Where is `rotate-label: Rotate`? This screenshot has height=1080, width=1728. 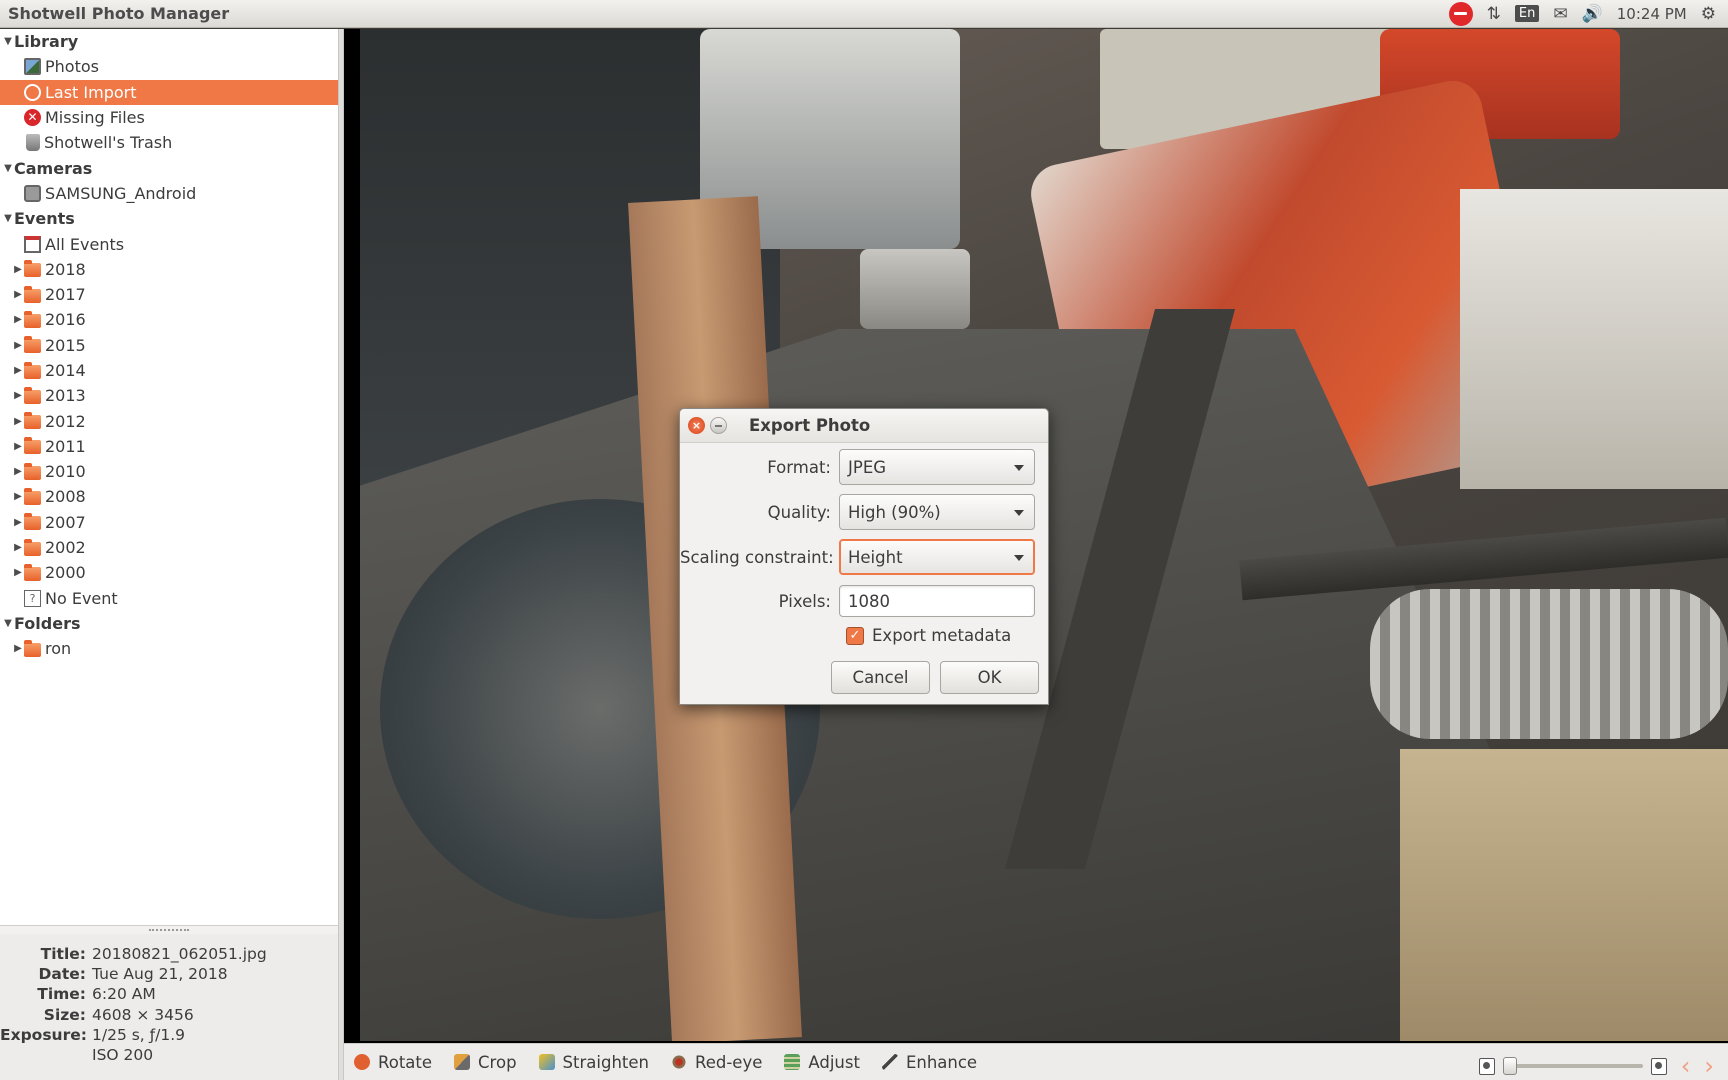
rotate-label: Rotate is located at coordinates (405, 1062).